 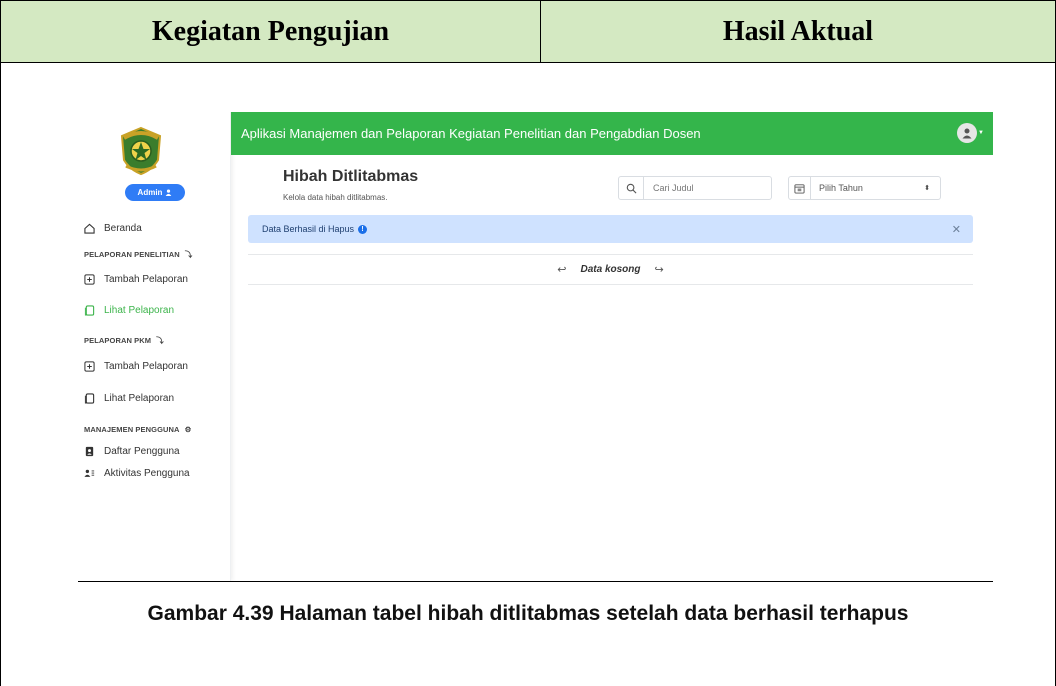 What do you see at coordinates (798, 31) in the screenshot?
I see `header-hasil: Hasil Aktual` at bounding box center [798, 31].